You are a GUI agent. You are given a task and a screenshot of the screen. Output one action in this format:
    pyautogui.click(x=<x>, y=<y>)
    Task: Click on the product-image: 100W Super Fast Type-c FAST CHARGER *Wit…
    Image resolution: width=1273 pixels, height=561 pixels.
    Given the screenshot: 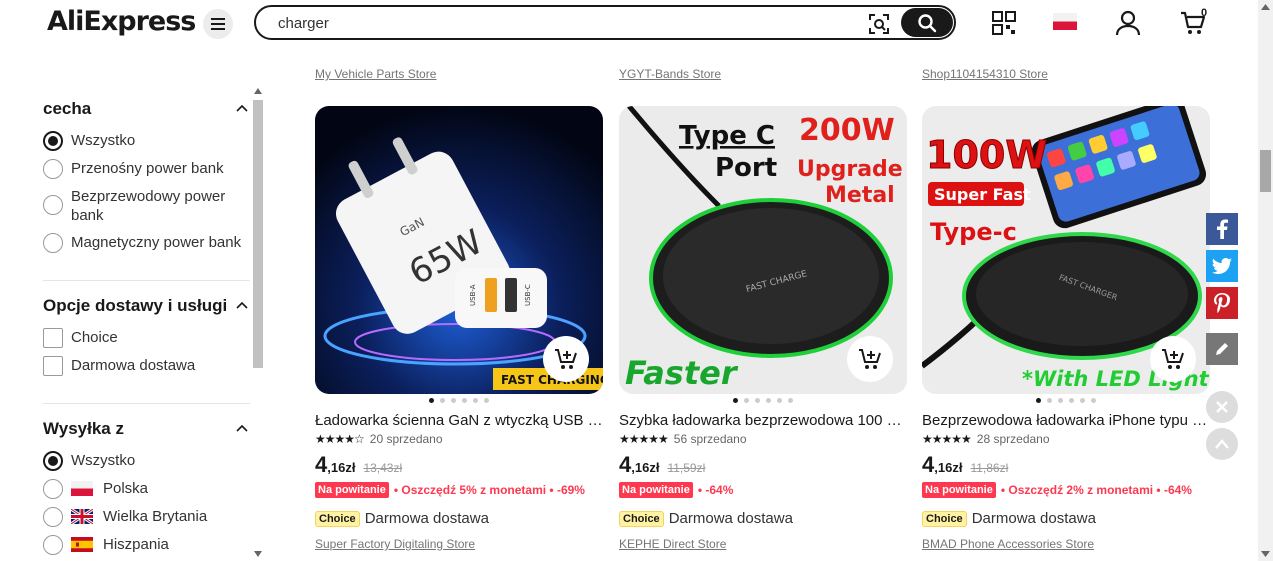 What is the action you would take?
    pyautogui.click(x=1066, y=250)
    